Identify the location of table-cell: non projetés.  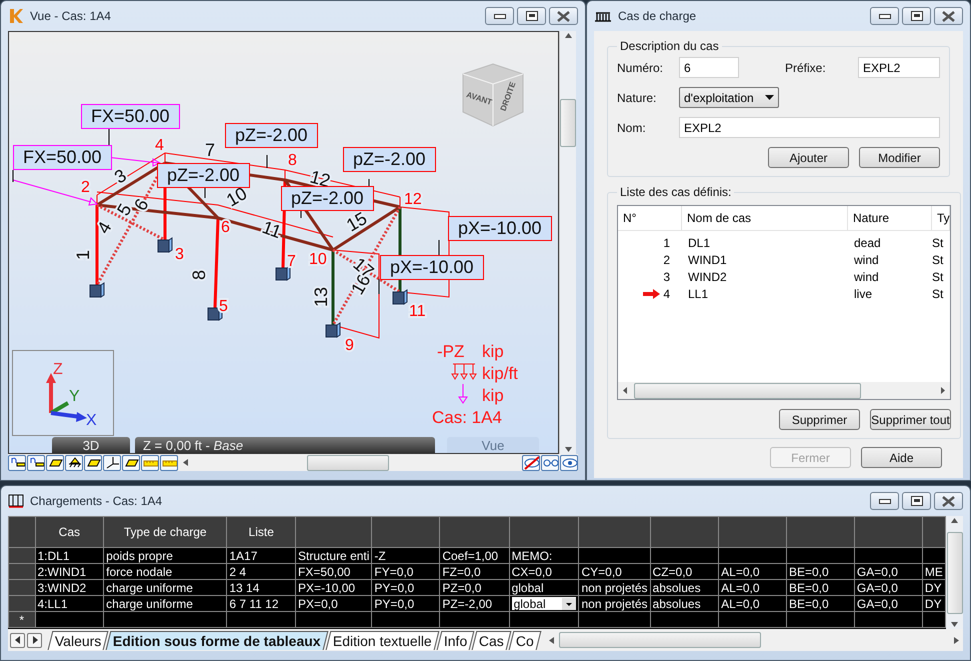
(614, 604).